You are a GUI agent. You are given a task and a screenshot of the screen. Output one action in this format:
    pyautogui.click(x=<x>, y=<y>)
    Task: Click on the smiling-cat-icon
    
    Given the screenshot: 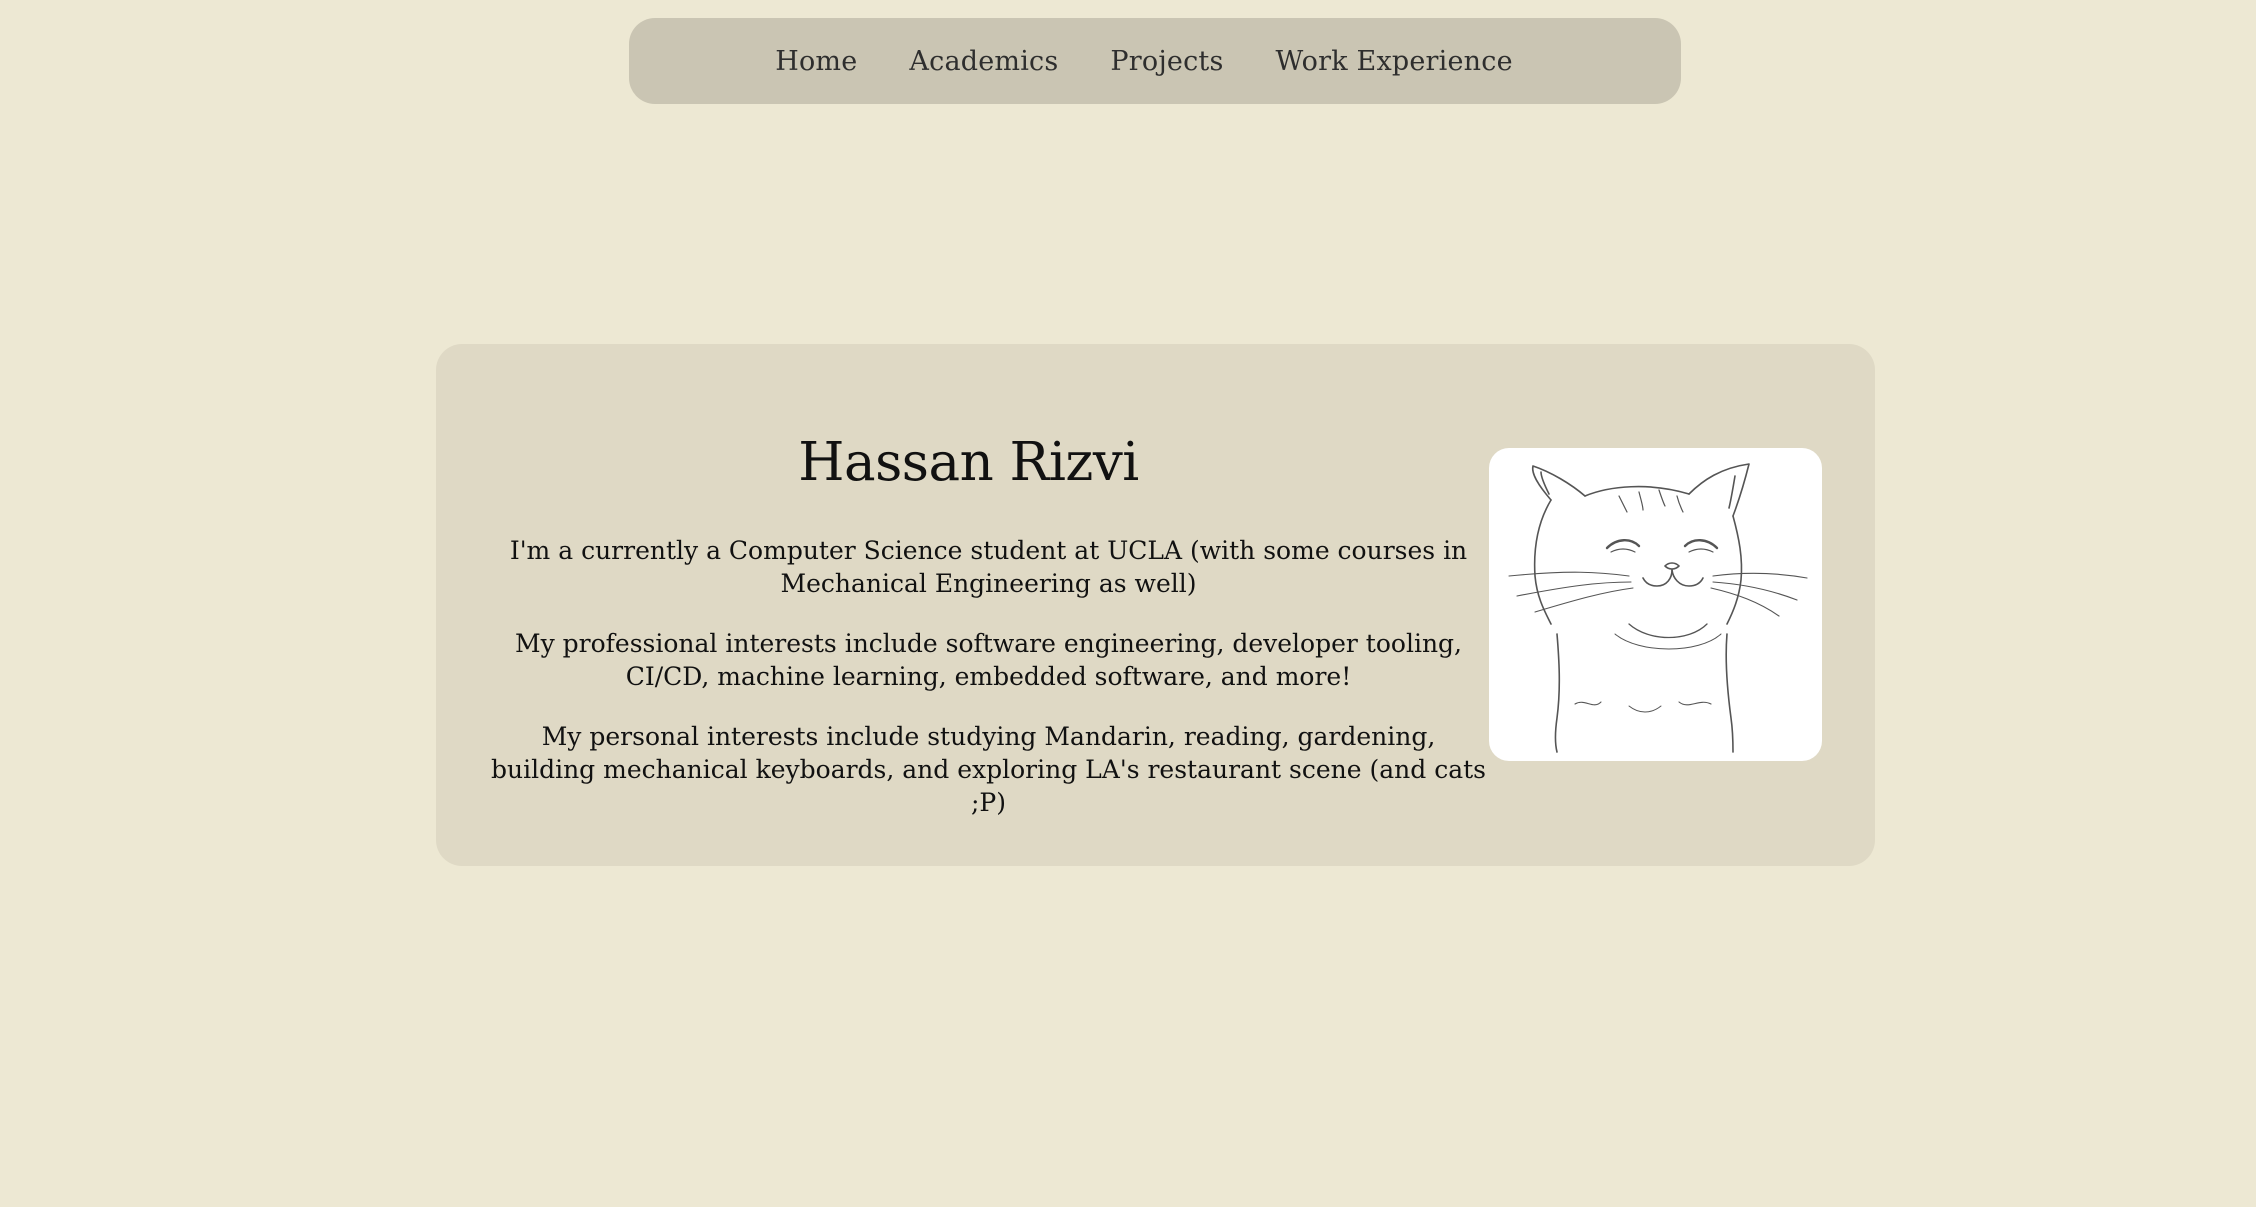 What is the action you would take?
    pyautogui.click(x=1658, y=608)
    